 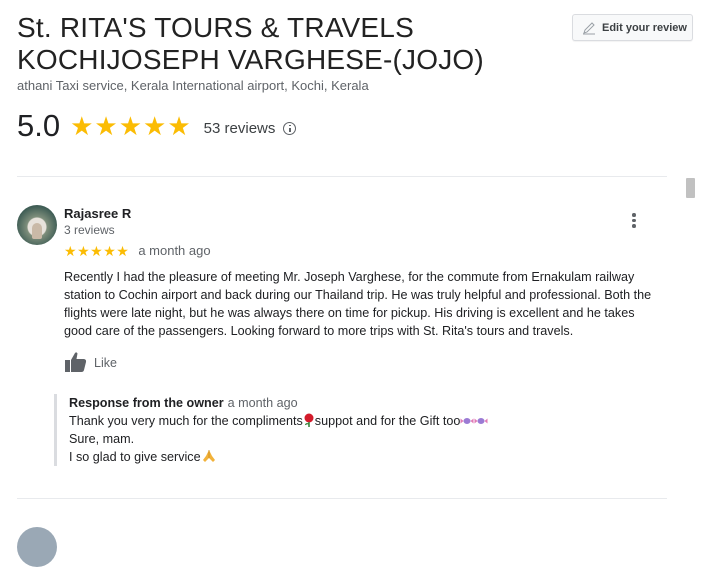 What do you see at coordinates (644, 27) in the screenshot?
I see `edit-review-label: Edit your review` at bounding box center [644, 27].